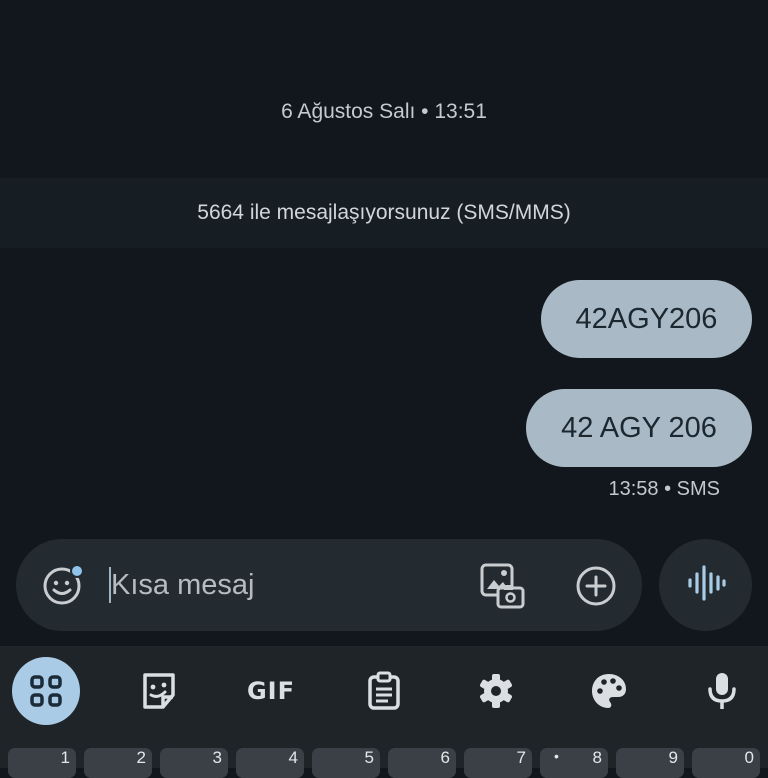 This screenshot has width=768, height=778. Describe the element at coordinates (597, 757) in the screenshot. I see `key-8-label: 8` at that location.